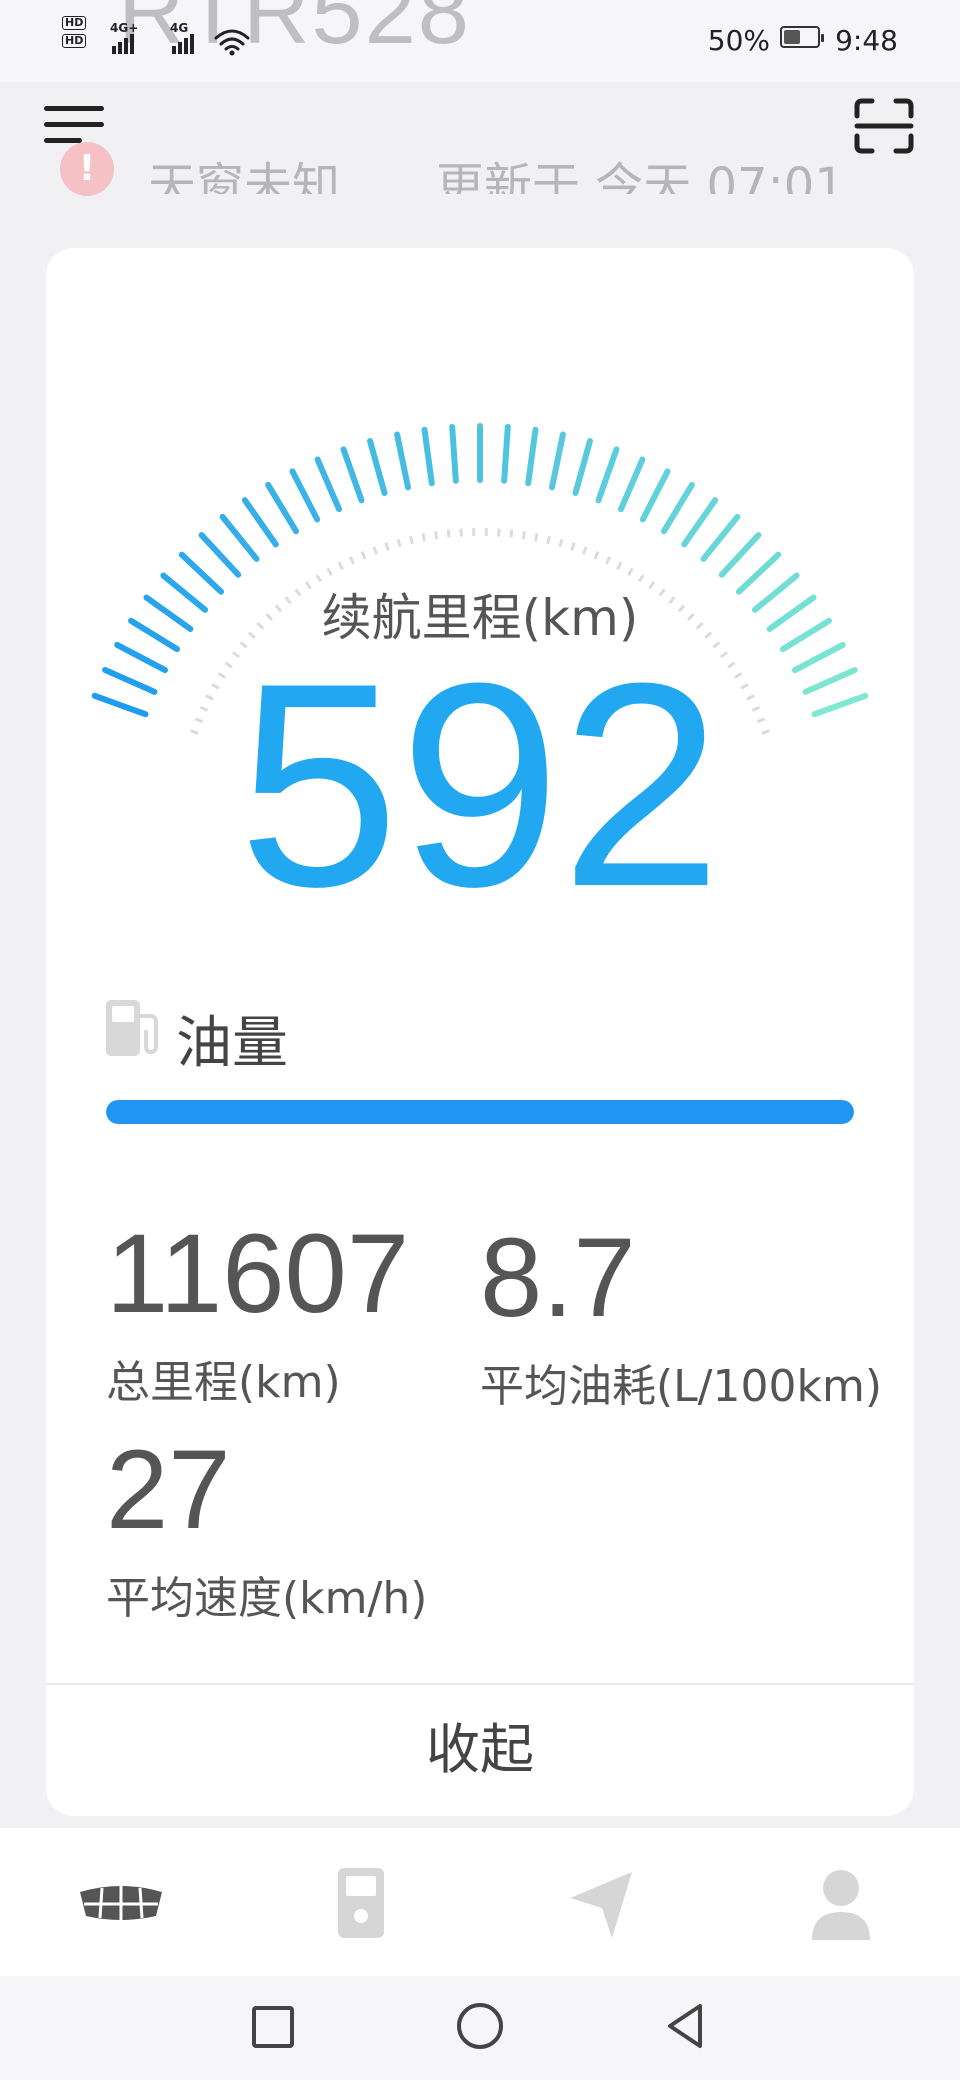  I want to click on car-grille-icon, so click(121, 1903).